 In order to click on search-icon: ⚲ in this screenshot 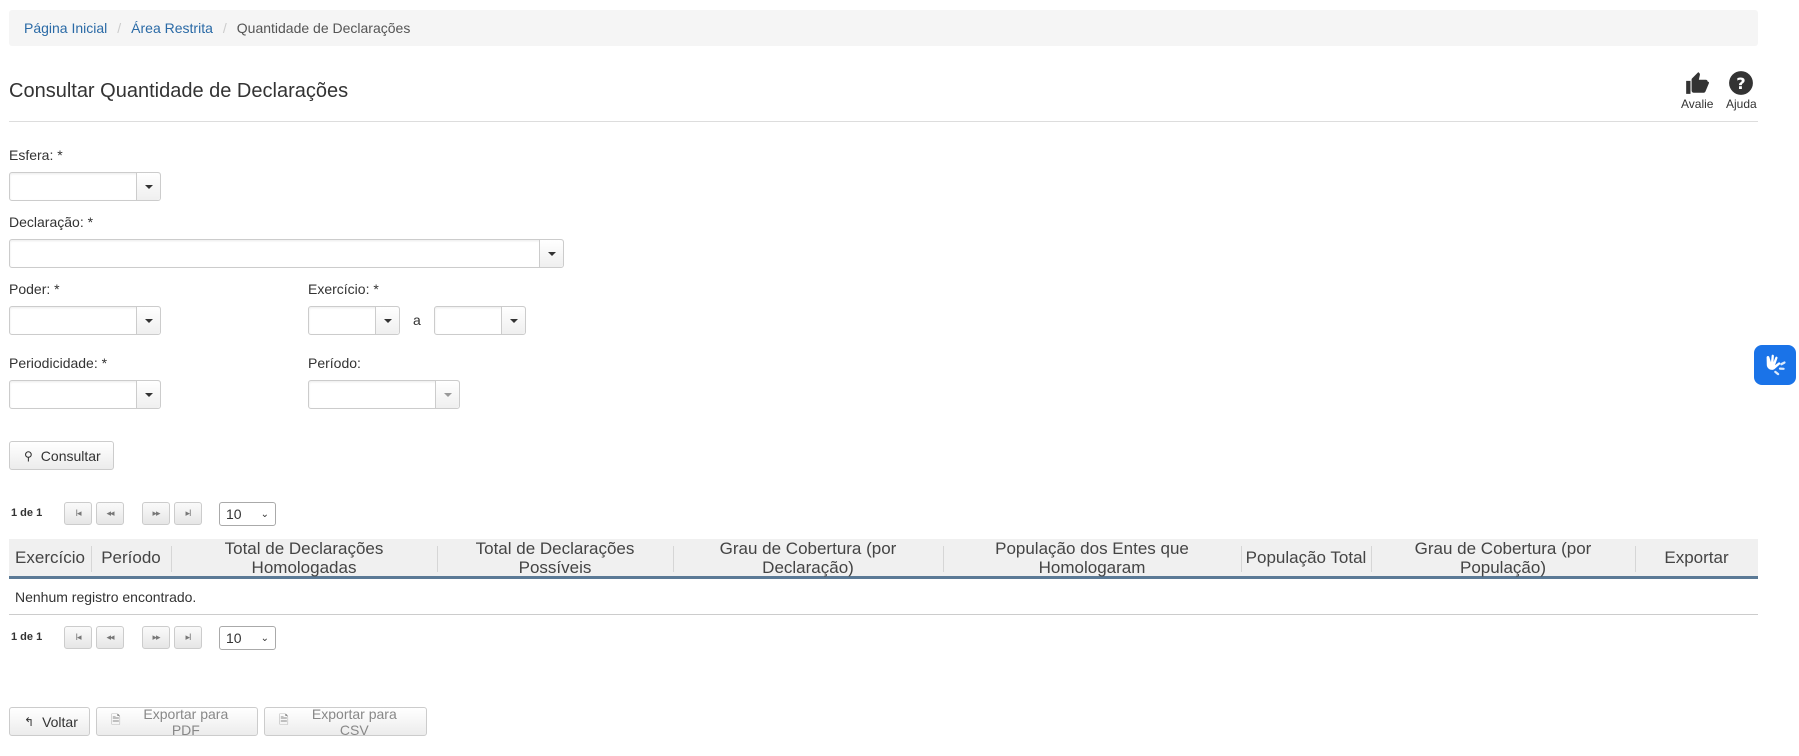, I will do `click(28, 455)`.